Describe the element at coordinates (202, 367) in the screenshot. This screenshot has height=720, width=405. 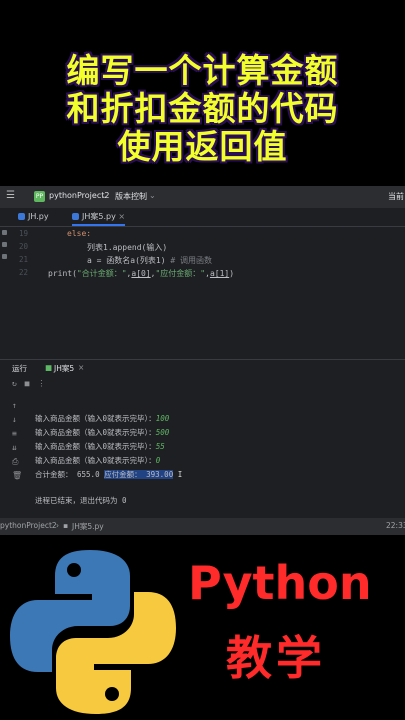
I see `run-panel-header: 运行 ■ JH案5 ×` at that location.